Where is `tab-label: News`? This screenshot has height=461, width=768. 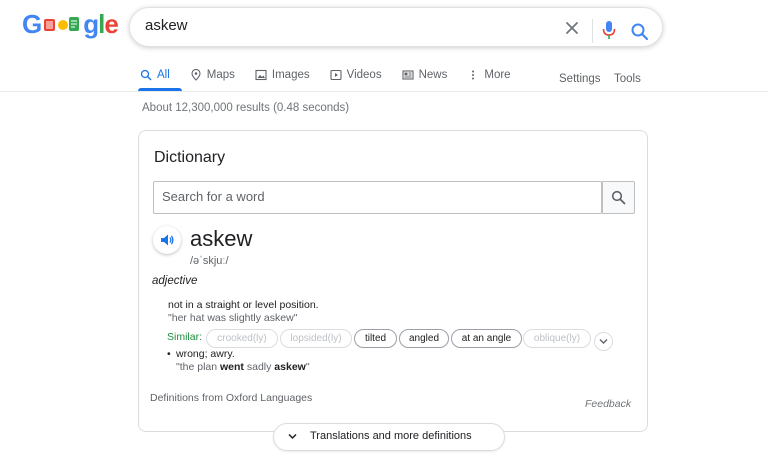
tab-label: News is located at coordinates (433, 75).